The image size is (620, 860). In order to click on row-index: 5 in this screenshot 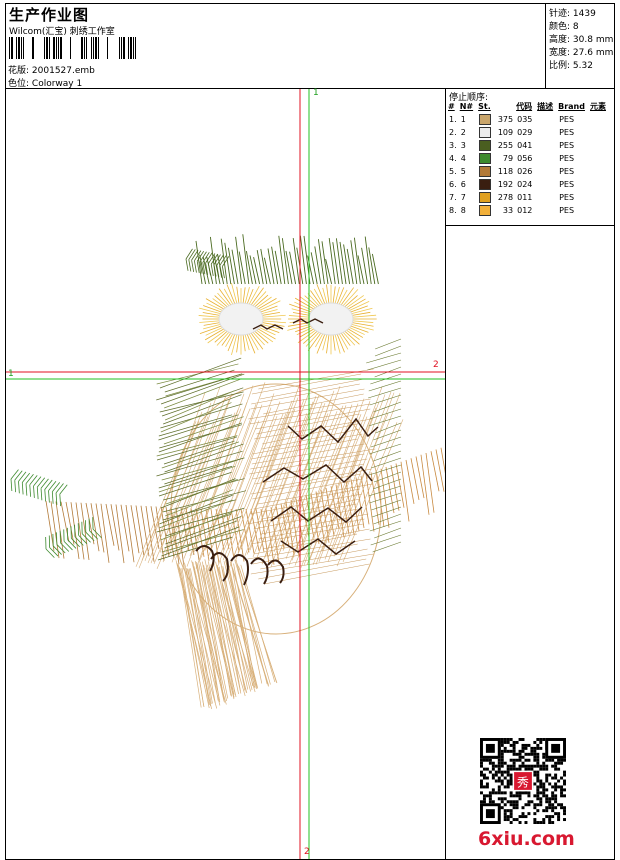, I will do `click(463, 171)`.